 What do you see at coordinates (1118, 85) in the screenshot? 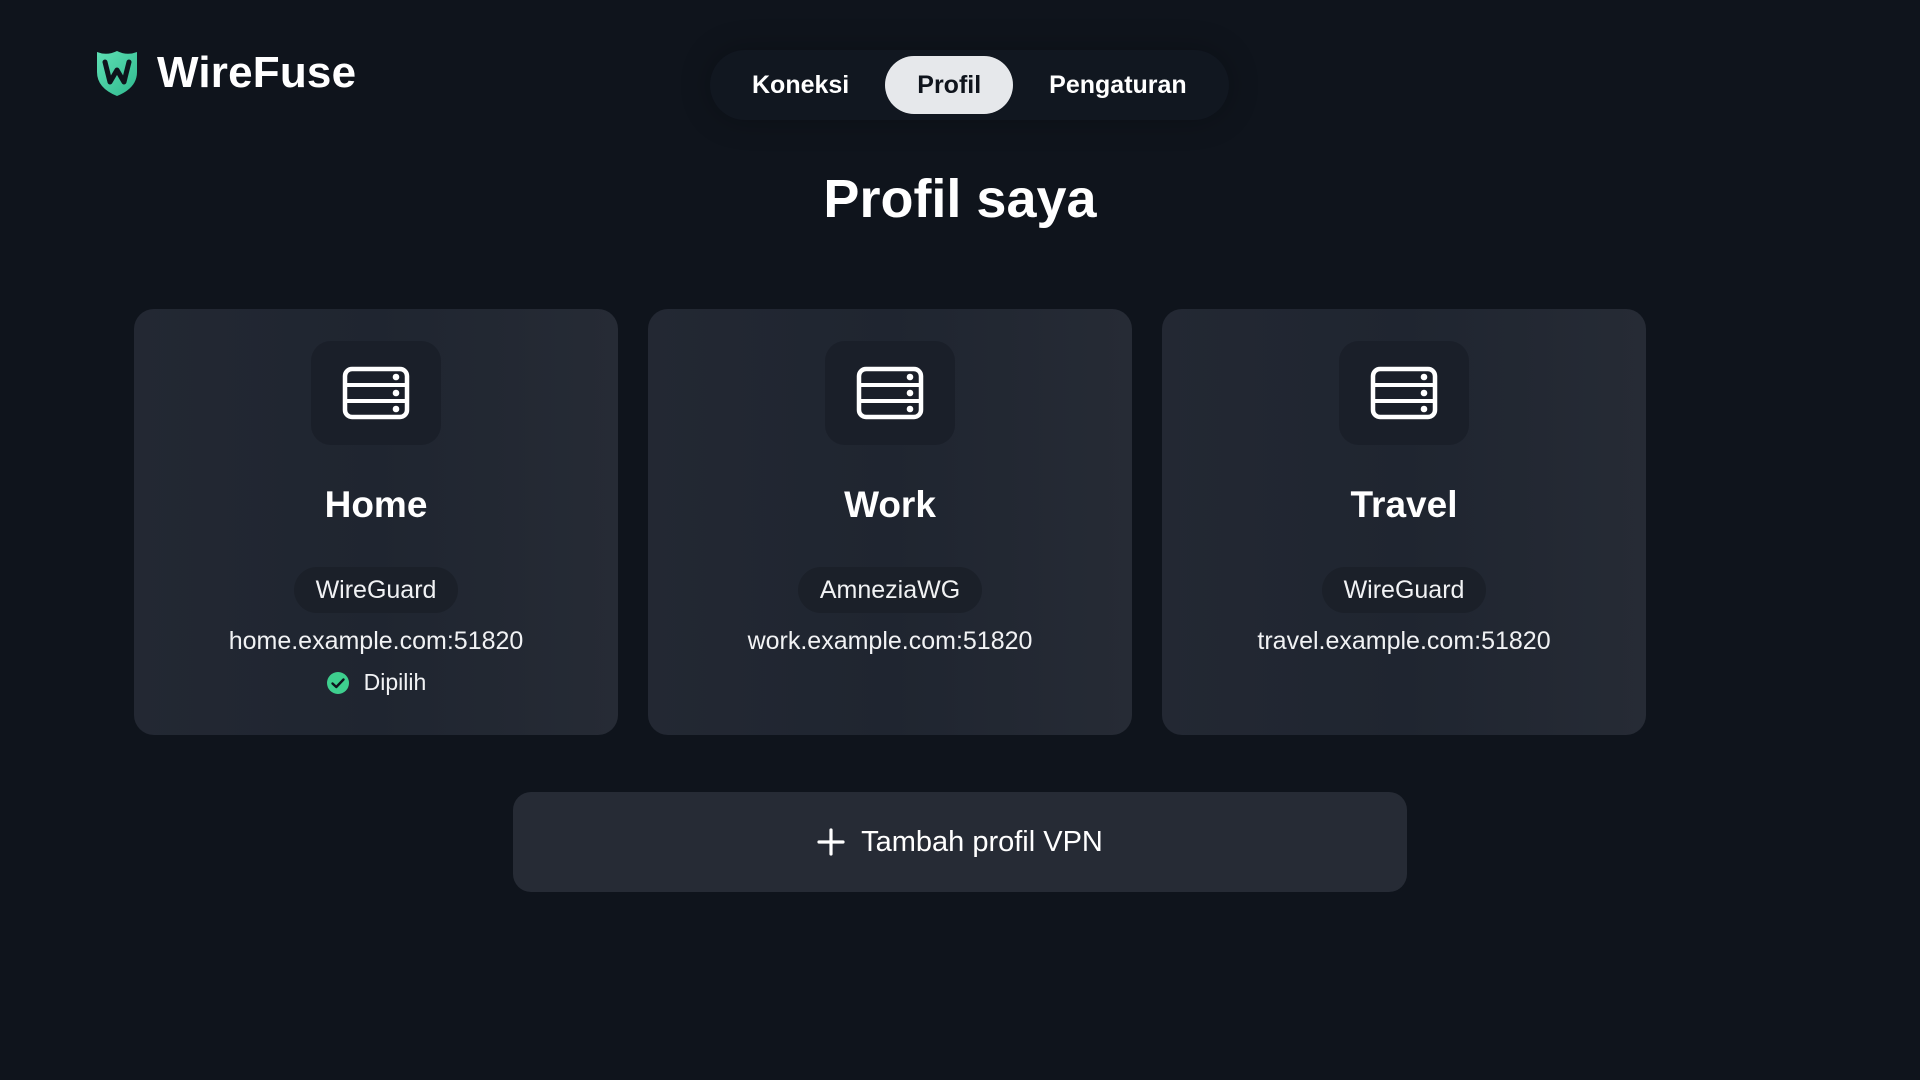
I see `tab-pengaturan: Pengaturan` at bounding box center [1118, 85].